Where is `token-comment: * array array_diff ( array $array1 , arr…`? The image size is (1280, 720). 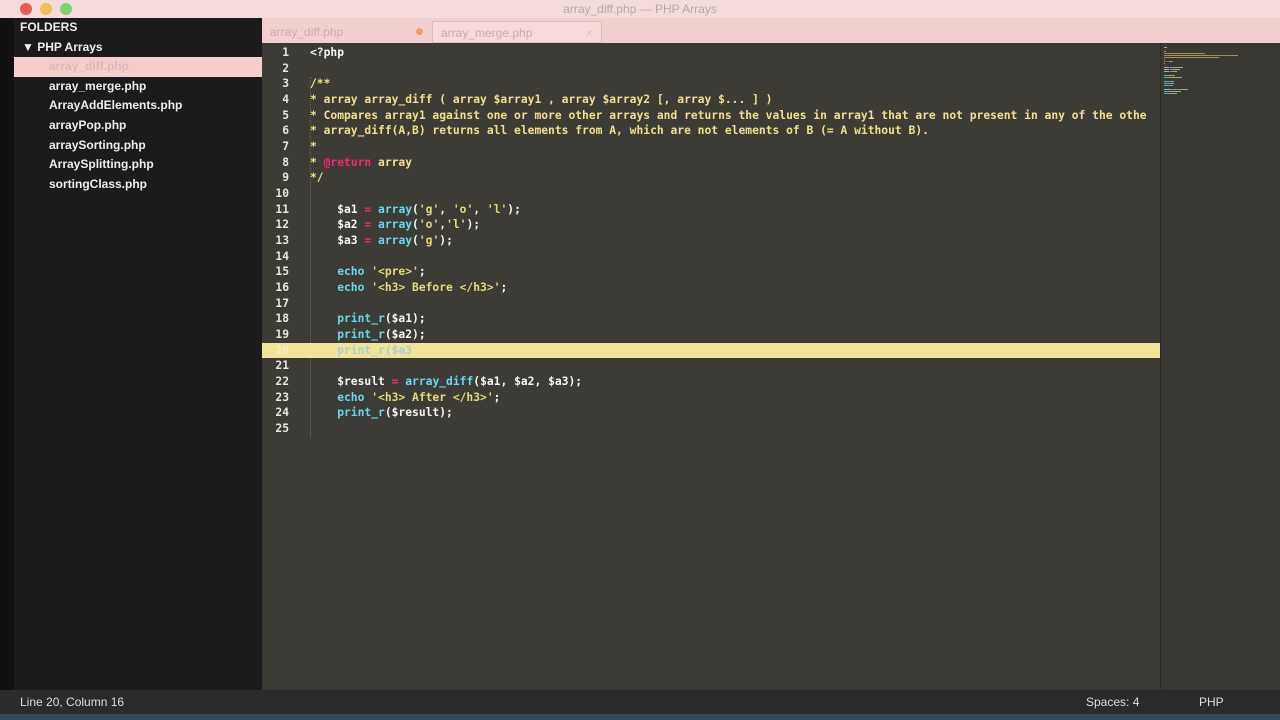
token-comment: * array array_diff ( array $array1 , arr… is located at coordinates (541, 99).